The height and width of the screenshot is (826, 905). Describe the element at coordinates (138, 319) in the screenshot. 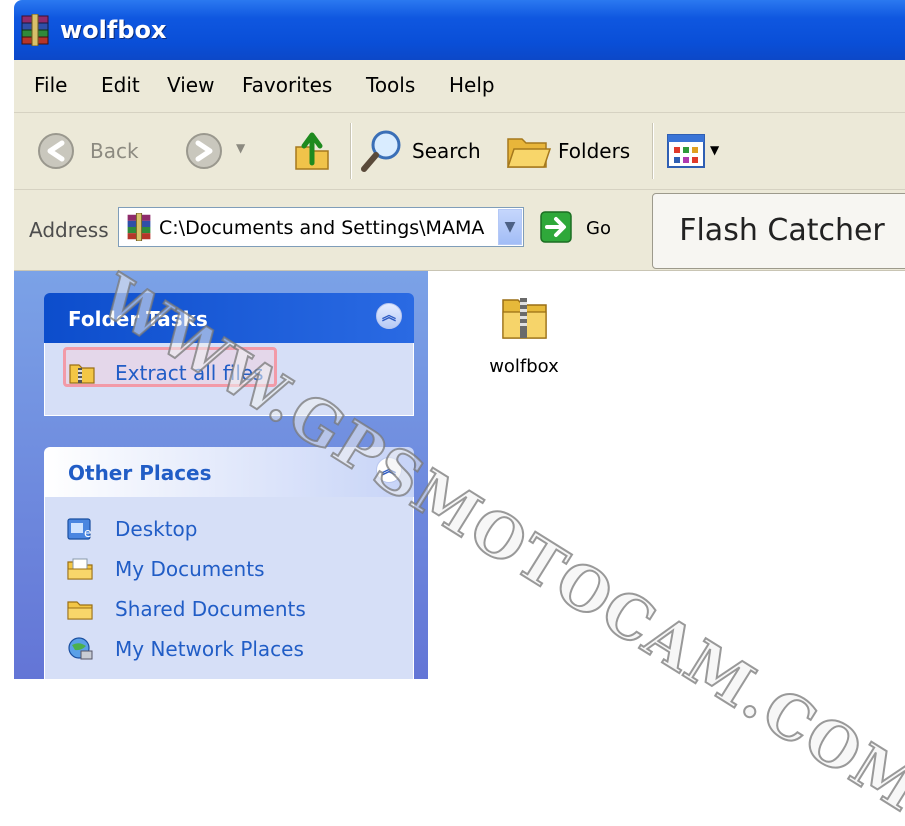

I see `folder-tasks-title: Folder Tasks` at that location.